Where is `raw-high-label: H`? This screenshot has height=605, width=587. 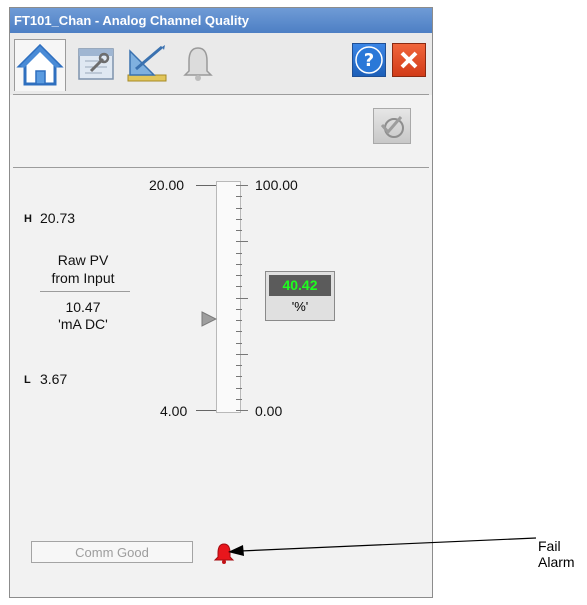
raw-high-label: H is located at coordinates (28, 219).